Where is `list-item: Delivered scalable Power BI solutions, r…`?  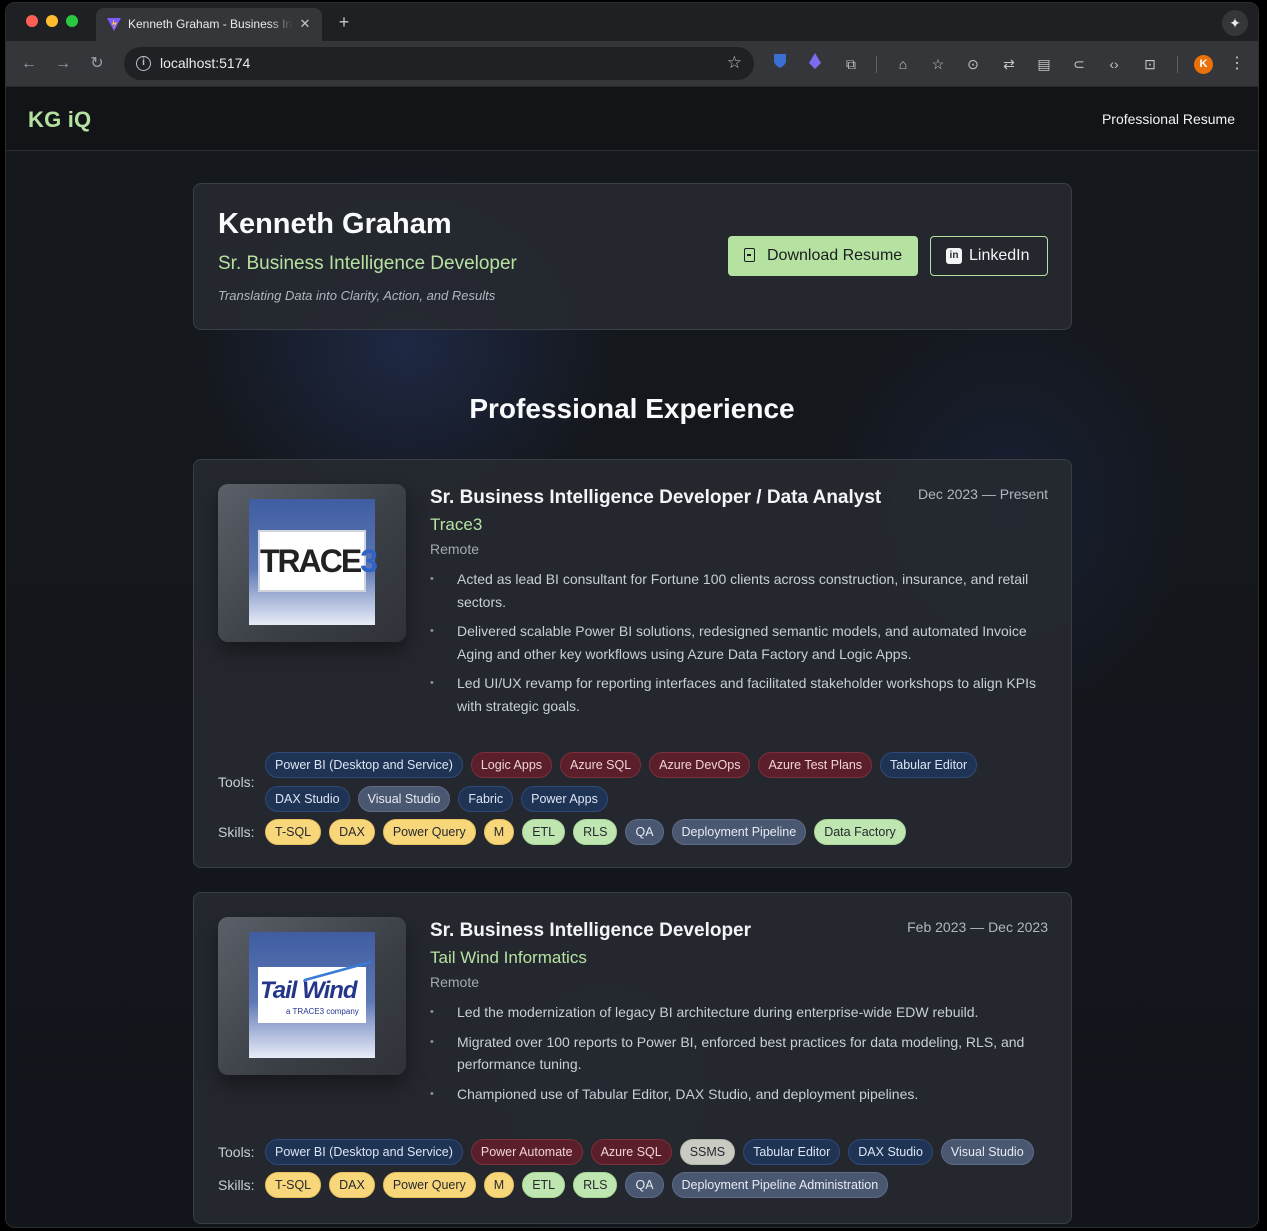
list-item: Delivered scalable Power BI solutions, r… is located at coordinates (740, 642).